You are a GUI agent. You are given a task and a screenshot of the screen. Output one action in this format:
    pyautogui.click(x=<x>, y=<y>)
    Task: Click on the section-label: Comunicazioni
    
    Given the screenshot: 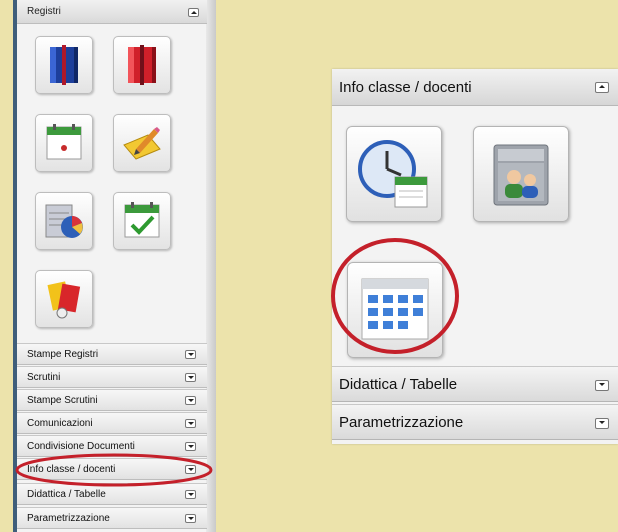 What is the action you would take?
    pyautogui.click(x=60, y=423)
    